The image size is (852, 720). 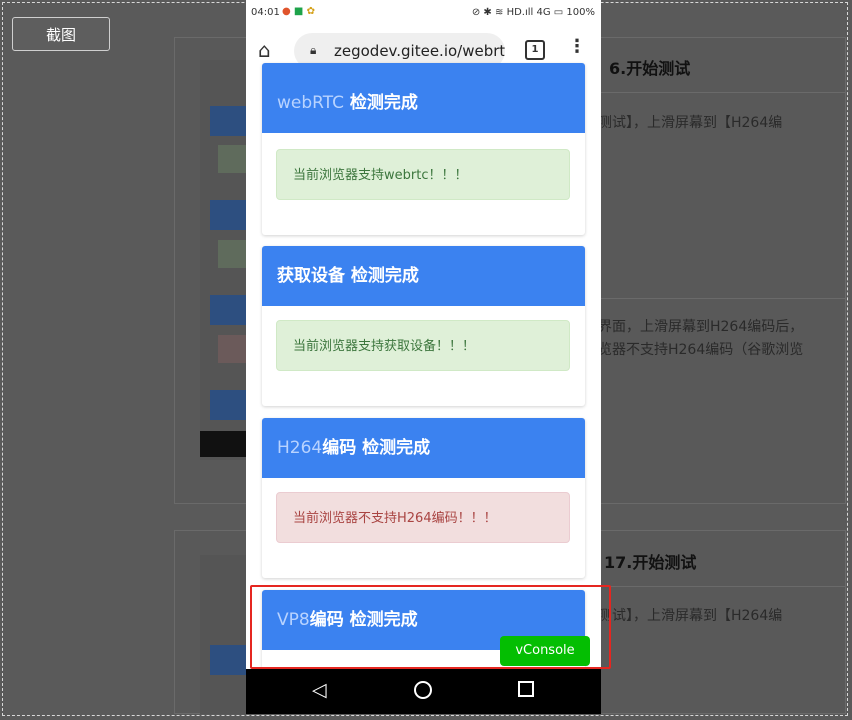 I want to click on card-header: H264编码 检测完成, so click(x=423, y=448).